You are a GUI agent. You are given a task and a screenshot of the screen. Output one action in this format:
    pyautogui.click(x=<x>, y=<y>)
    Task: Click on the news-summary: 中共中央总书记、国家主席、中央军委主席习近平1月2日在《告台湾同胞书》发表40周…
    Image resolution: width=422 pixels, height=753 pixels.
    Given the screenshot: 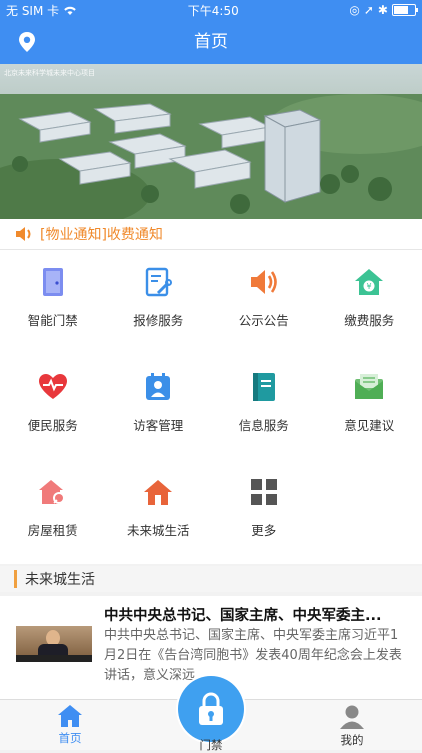 What is the action you would take?
    pyautogui.click(x=256, y=656)
    